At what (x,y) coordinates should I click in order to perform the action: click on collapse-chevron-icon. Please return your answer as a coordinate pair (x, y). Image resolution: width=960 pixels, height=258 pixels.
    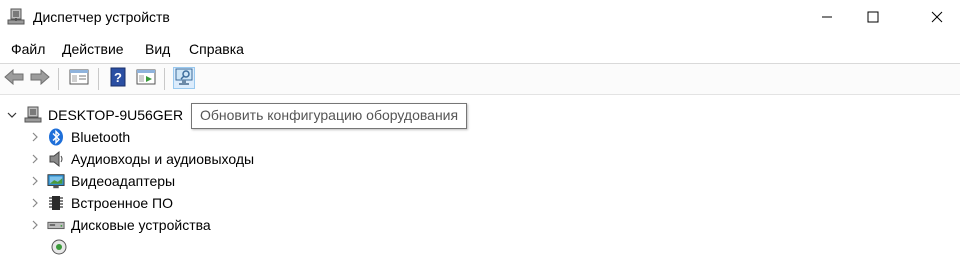
    Looking at the image, I should click on (12, 115).